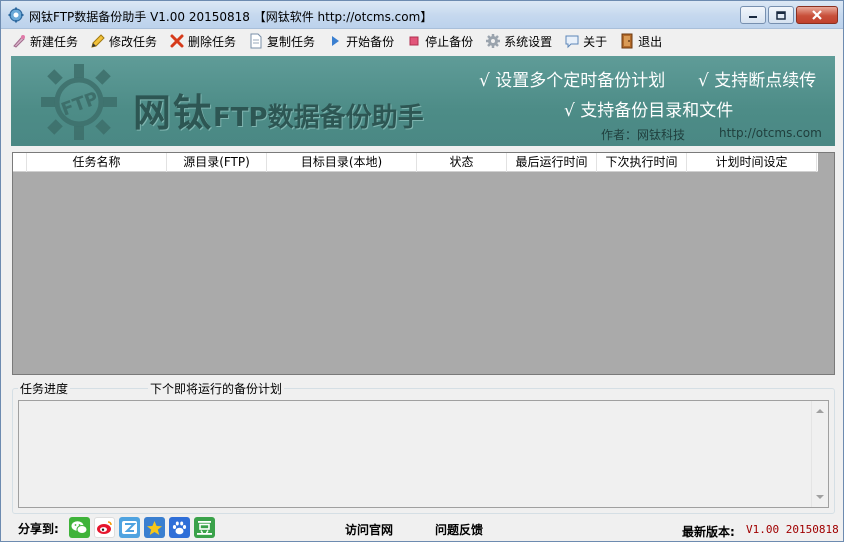 The width and height of the screenshot is (844, 542). Describe the element at coordinates (414, 41) in the screenshot. I see `stop-icon` at that location.